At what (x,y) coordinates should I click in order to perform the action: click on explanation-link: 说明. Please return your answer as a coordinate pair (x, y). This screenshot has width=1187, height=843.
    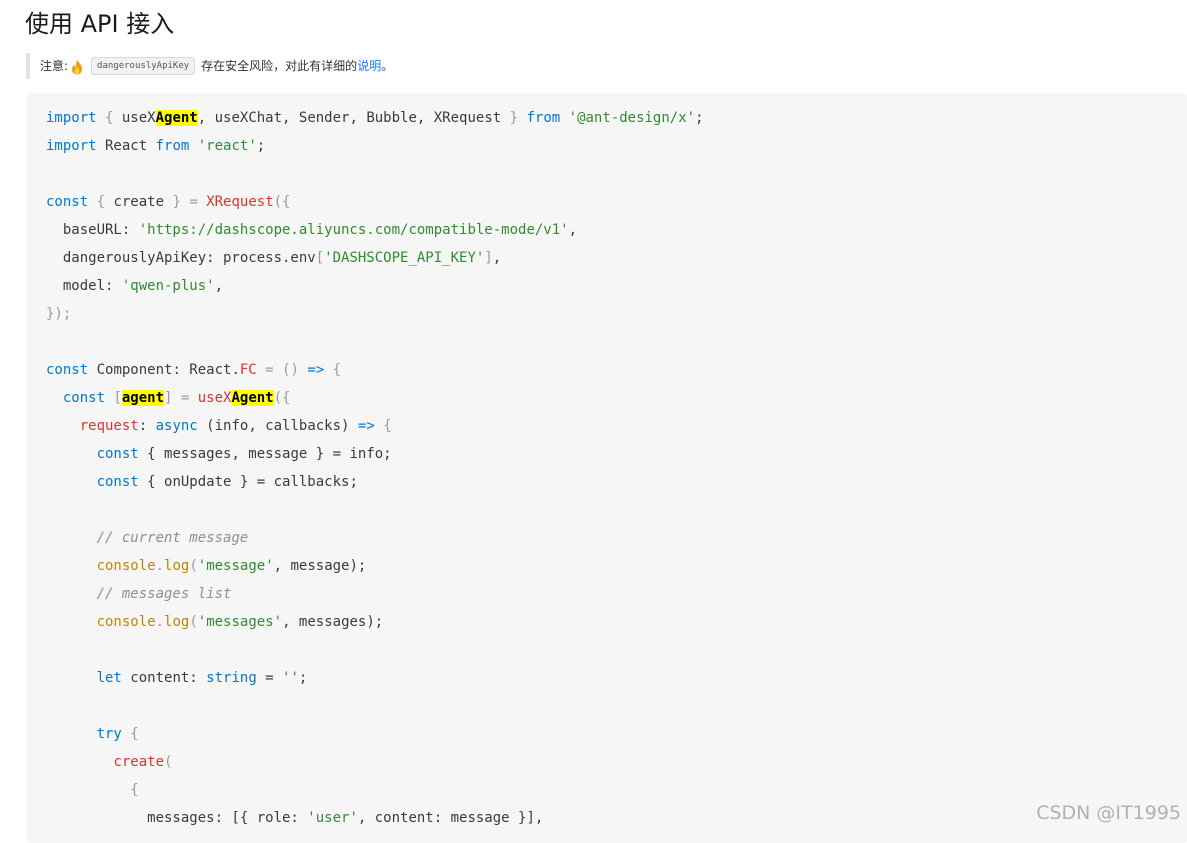
    Looking at the image, I should click on (369, 66).